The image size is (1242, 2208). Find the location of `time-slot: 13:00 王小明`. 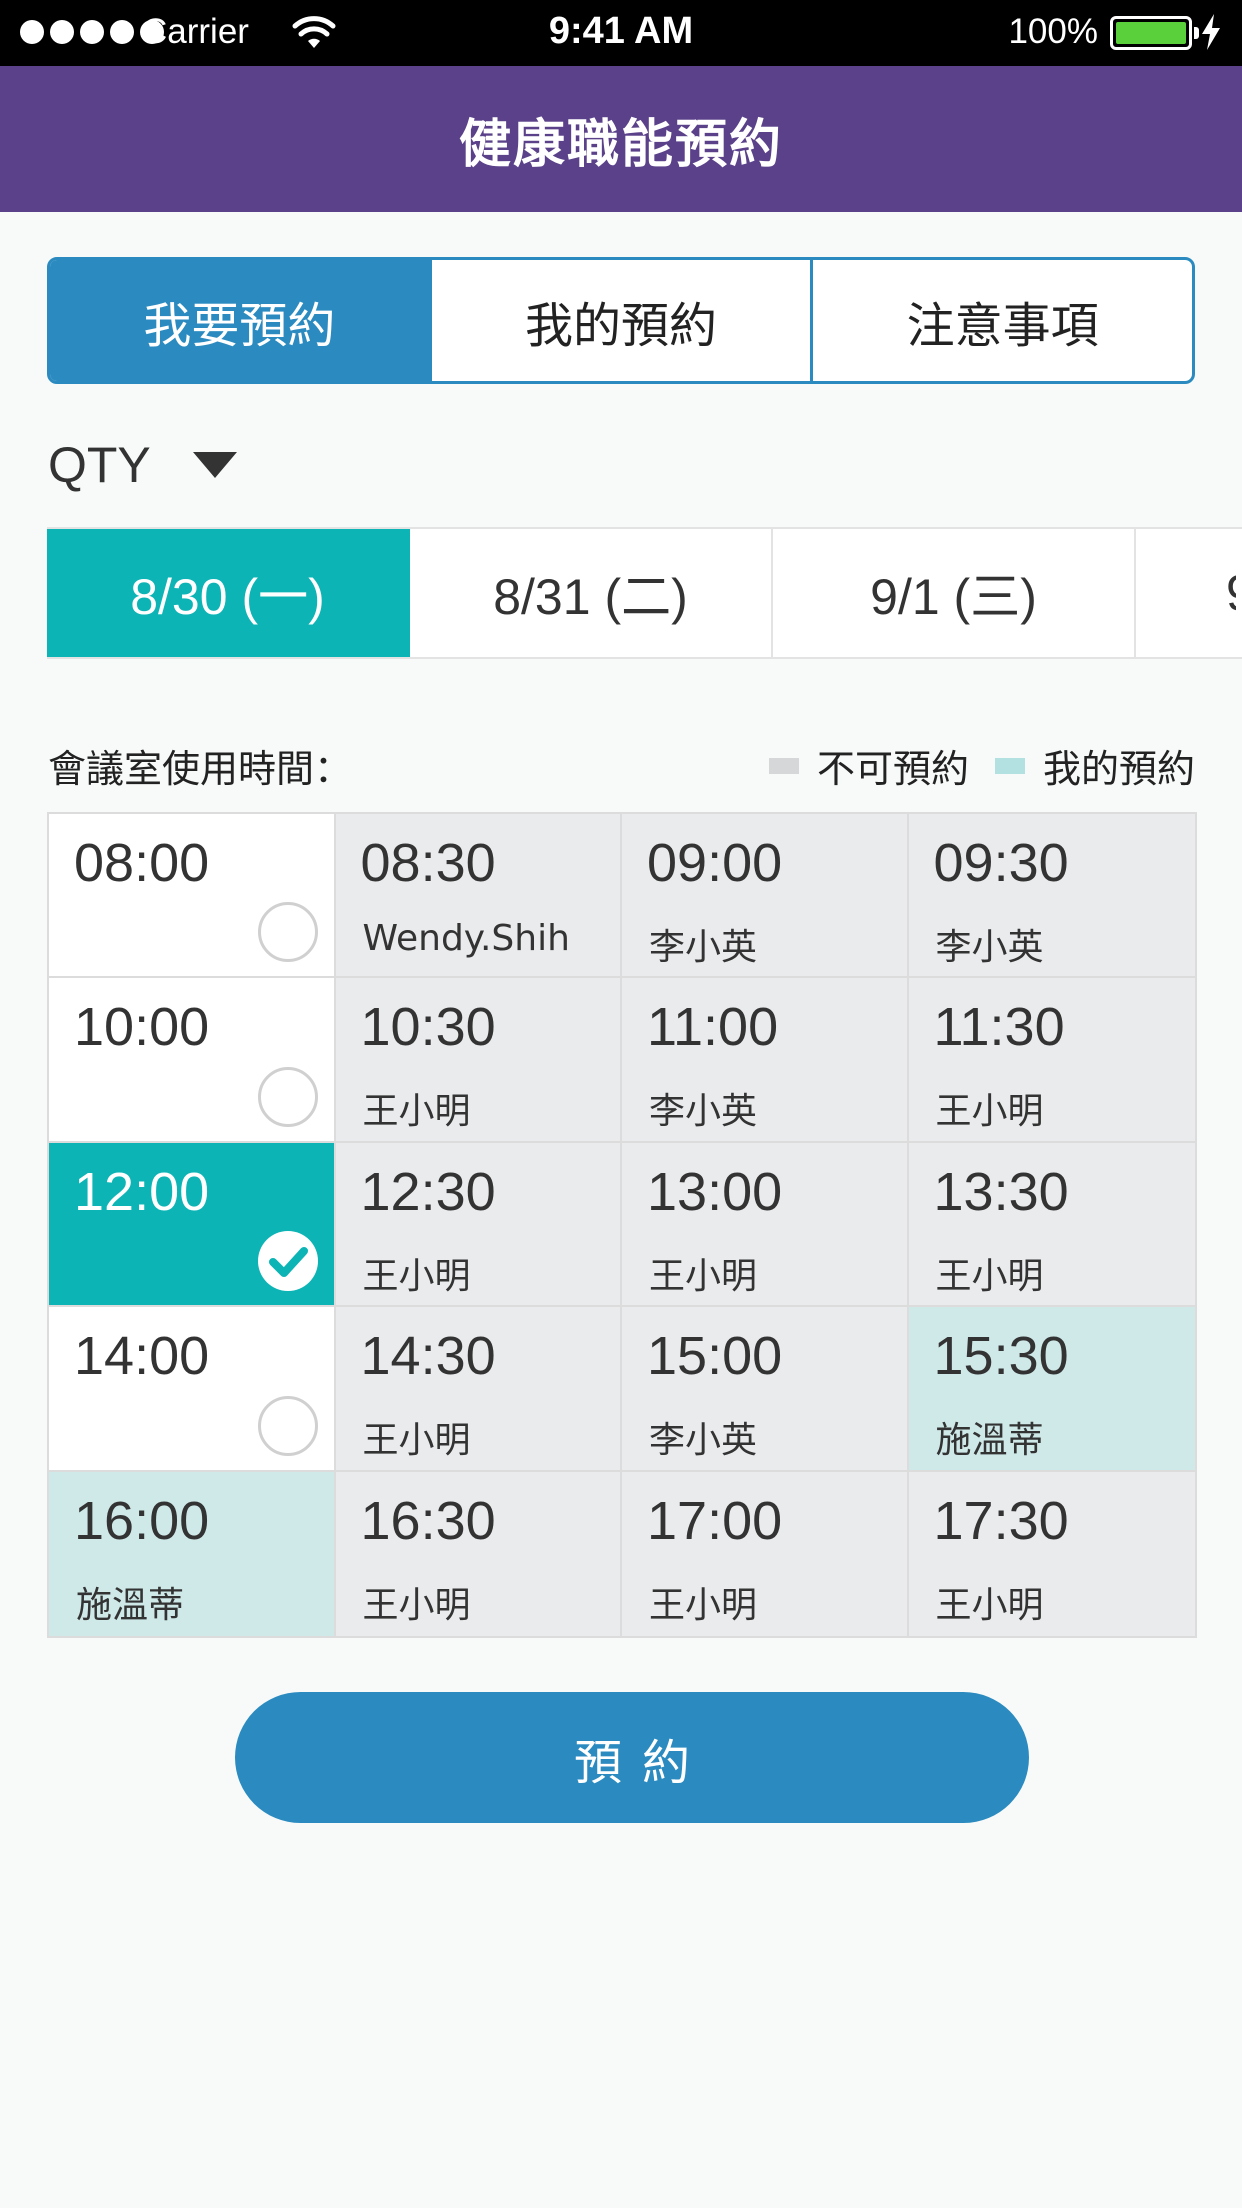

time-slot: 13:00 王小明 is located at coordinates (765, 1225).